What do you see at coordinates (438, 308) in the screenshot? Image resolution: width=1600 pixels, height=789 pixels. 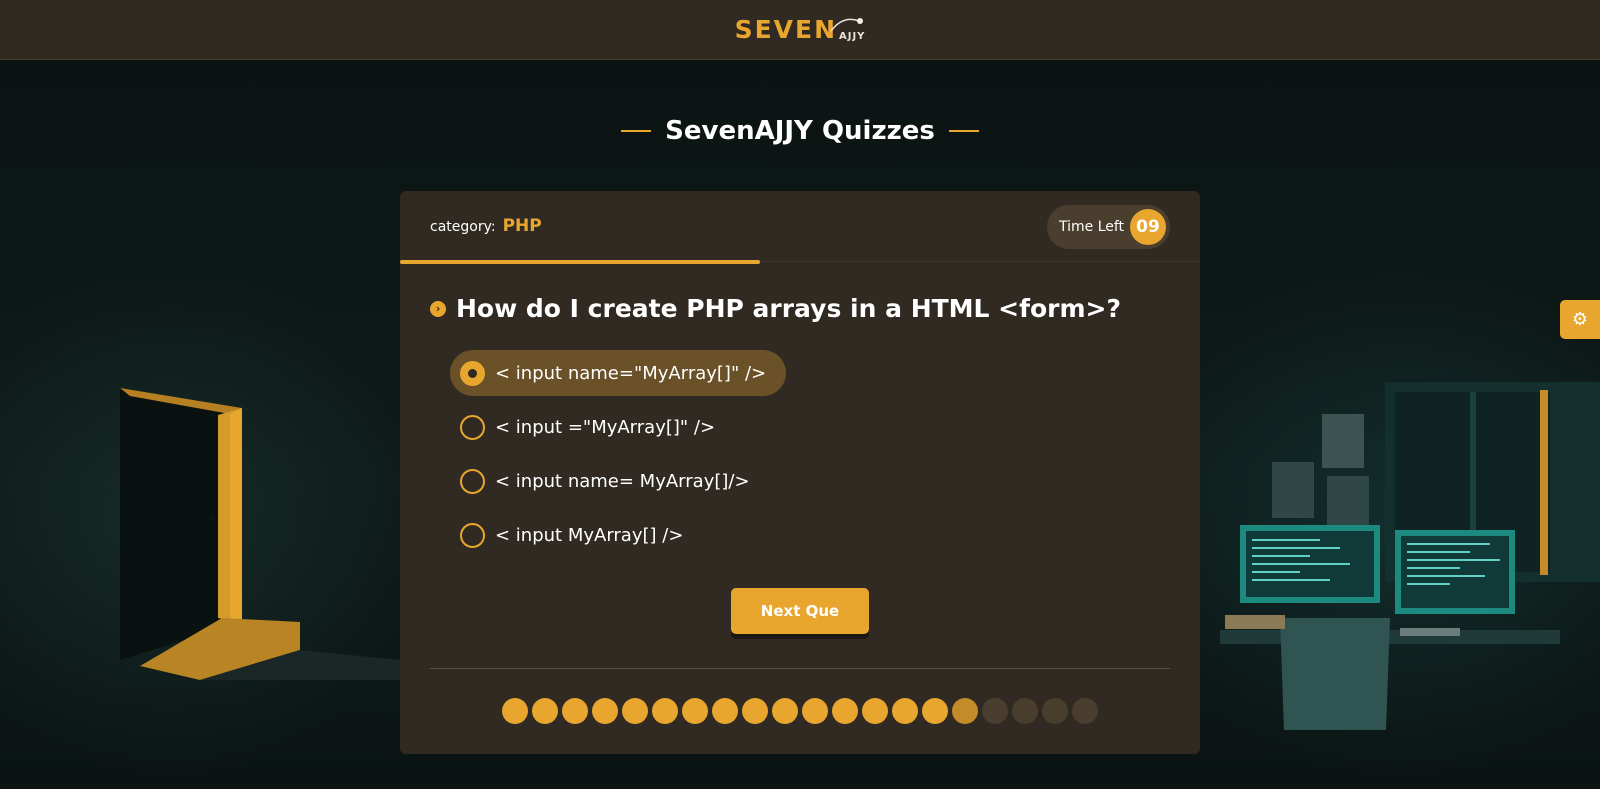 I see `chevron-right-icon: ›` at bounding box center [438, 308].